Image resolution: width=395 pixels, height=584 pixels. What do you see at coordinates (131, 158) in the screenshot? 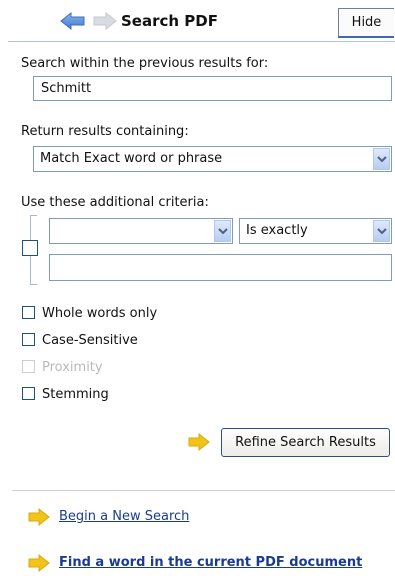
I see `return-results-selected: Match Exact word or phrase` at bounding box center [131, 158].